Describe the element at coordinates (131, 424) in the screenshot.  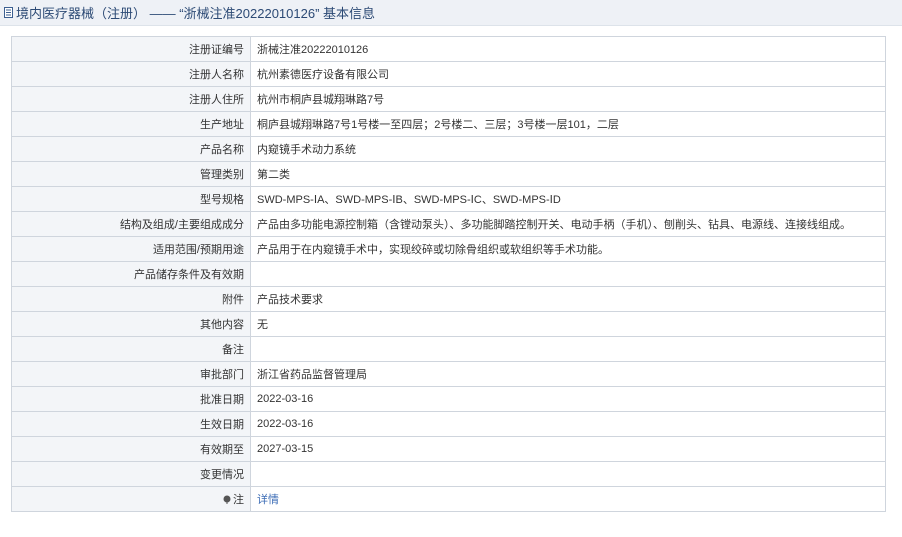
I see `row-label: 生效日期` at that location.